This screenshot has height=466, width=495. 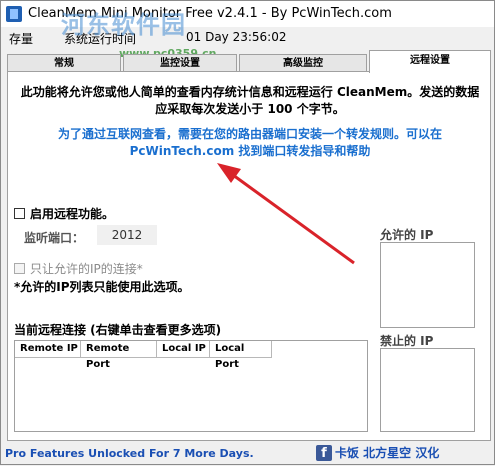 I want to click on column-remote-ip: Remote IP, so click(x=48, y=349).